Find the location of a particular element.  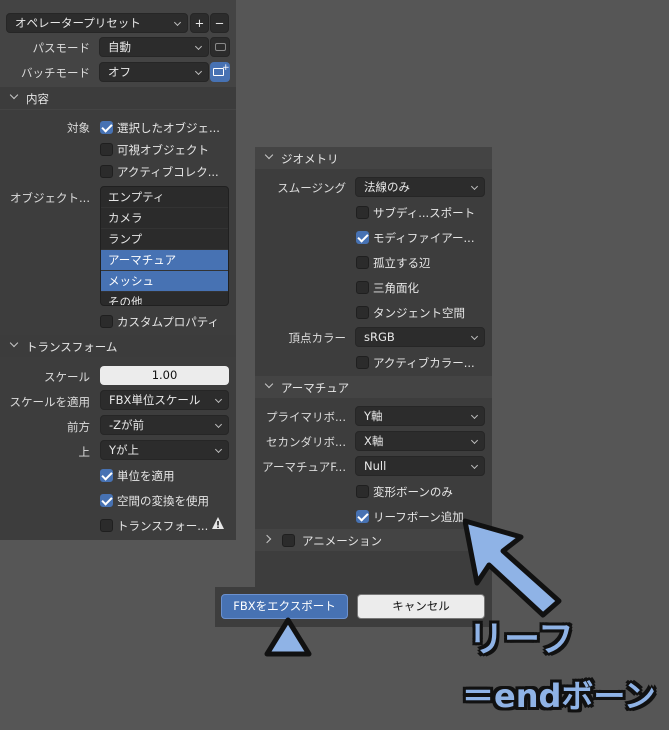

target-label: 対象 is located at coordinates (78, 128).